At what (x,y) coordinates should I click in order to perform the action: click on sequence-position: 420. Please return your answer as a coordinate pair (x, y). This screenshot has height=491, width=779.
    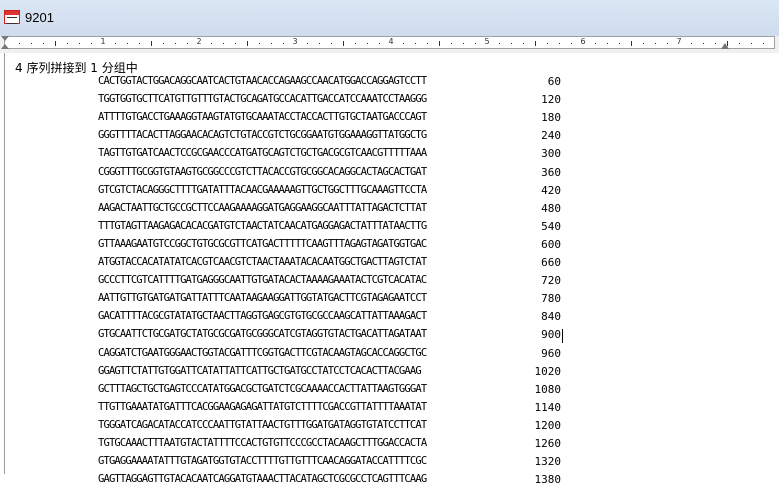
    Looking at the image, I should click on (551, 190).